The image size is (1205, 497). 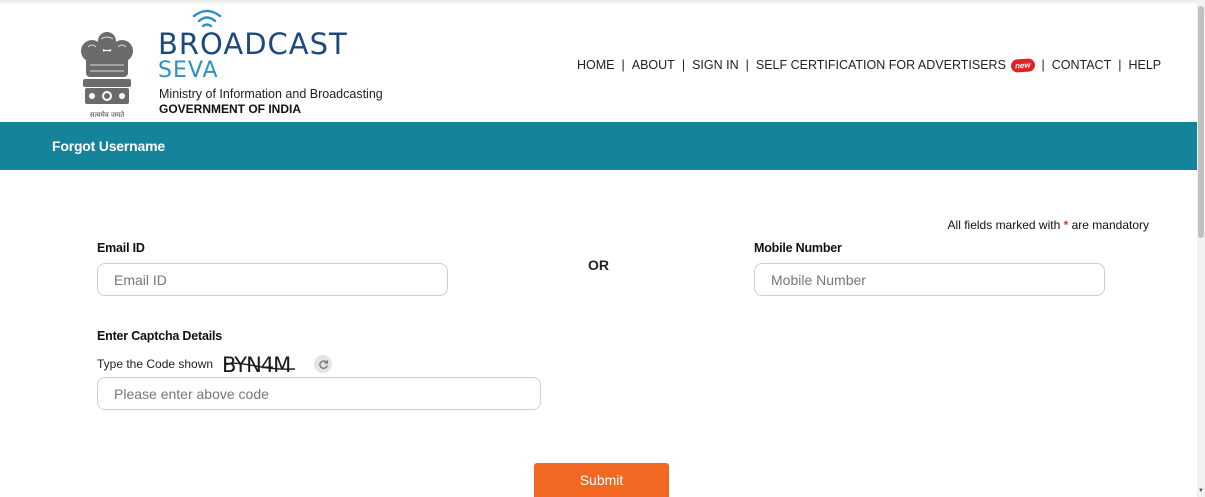 What do you see at coordinates (253, 44) in the screenshot?
I see `logo-title: BROADCAST` at bounding box center [253, 44].